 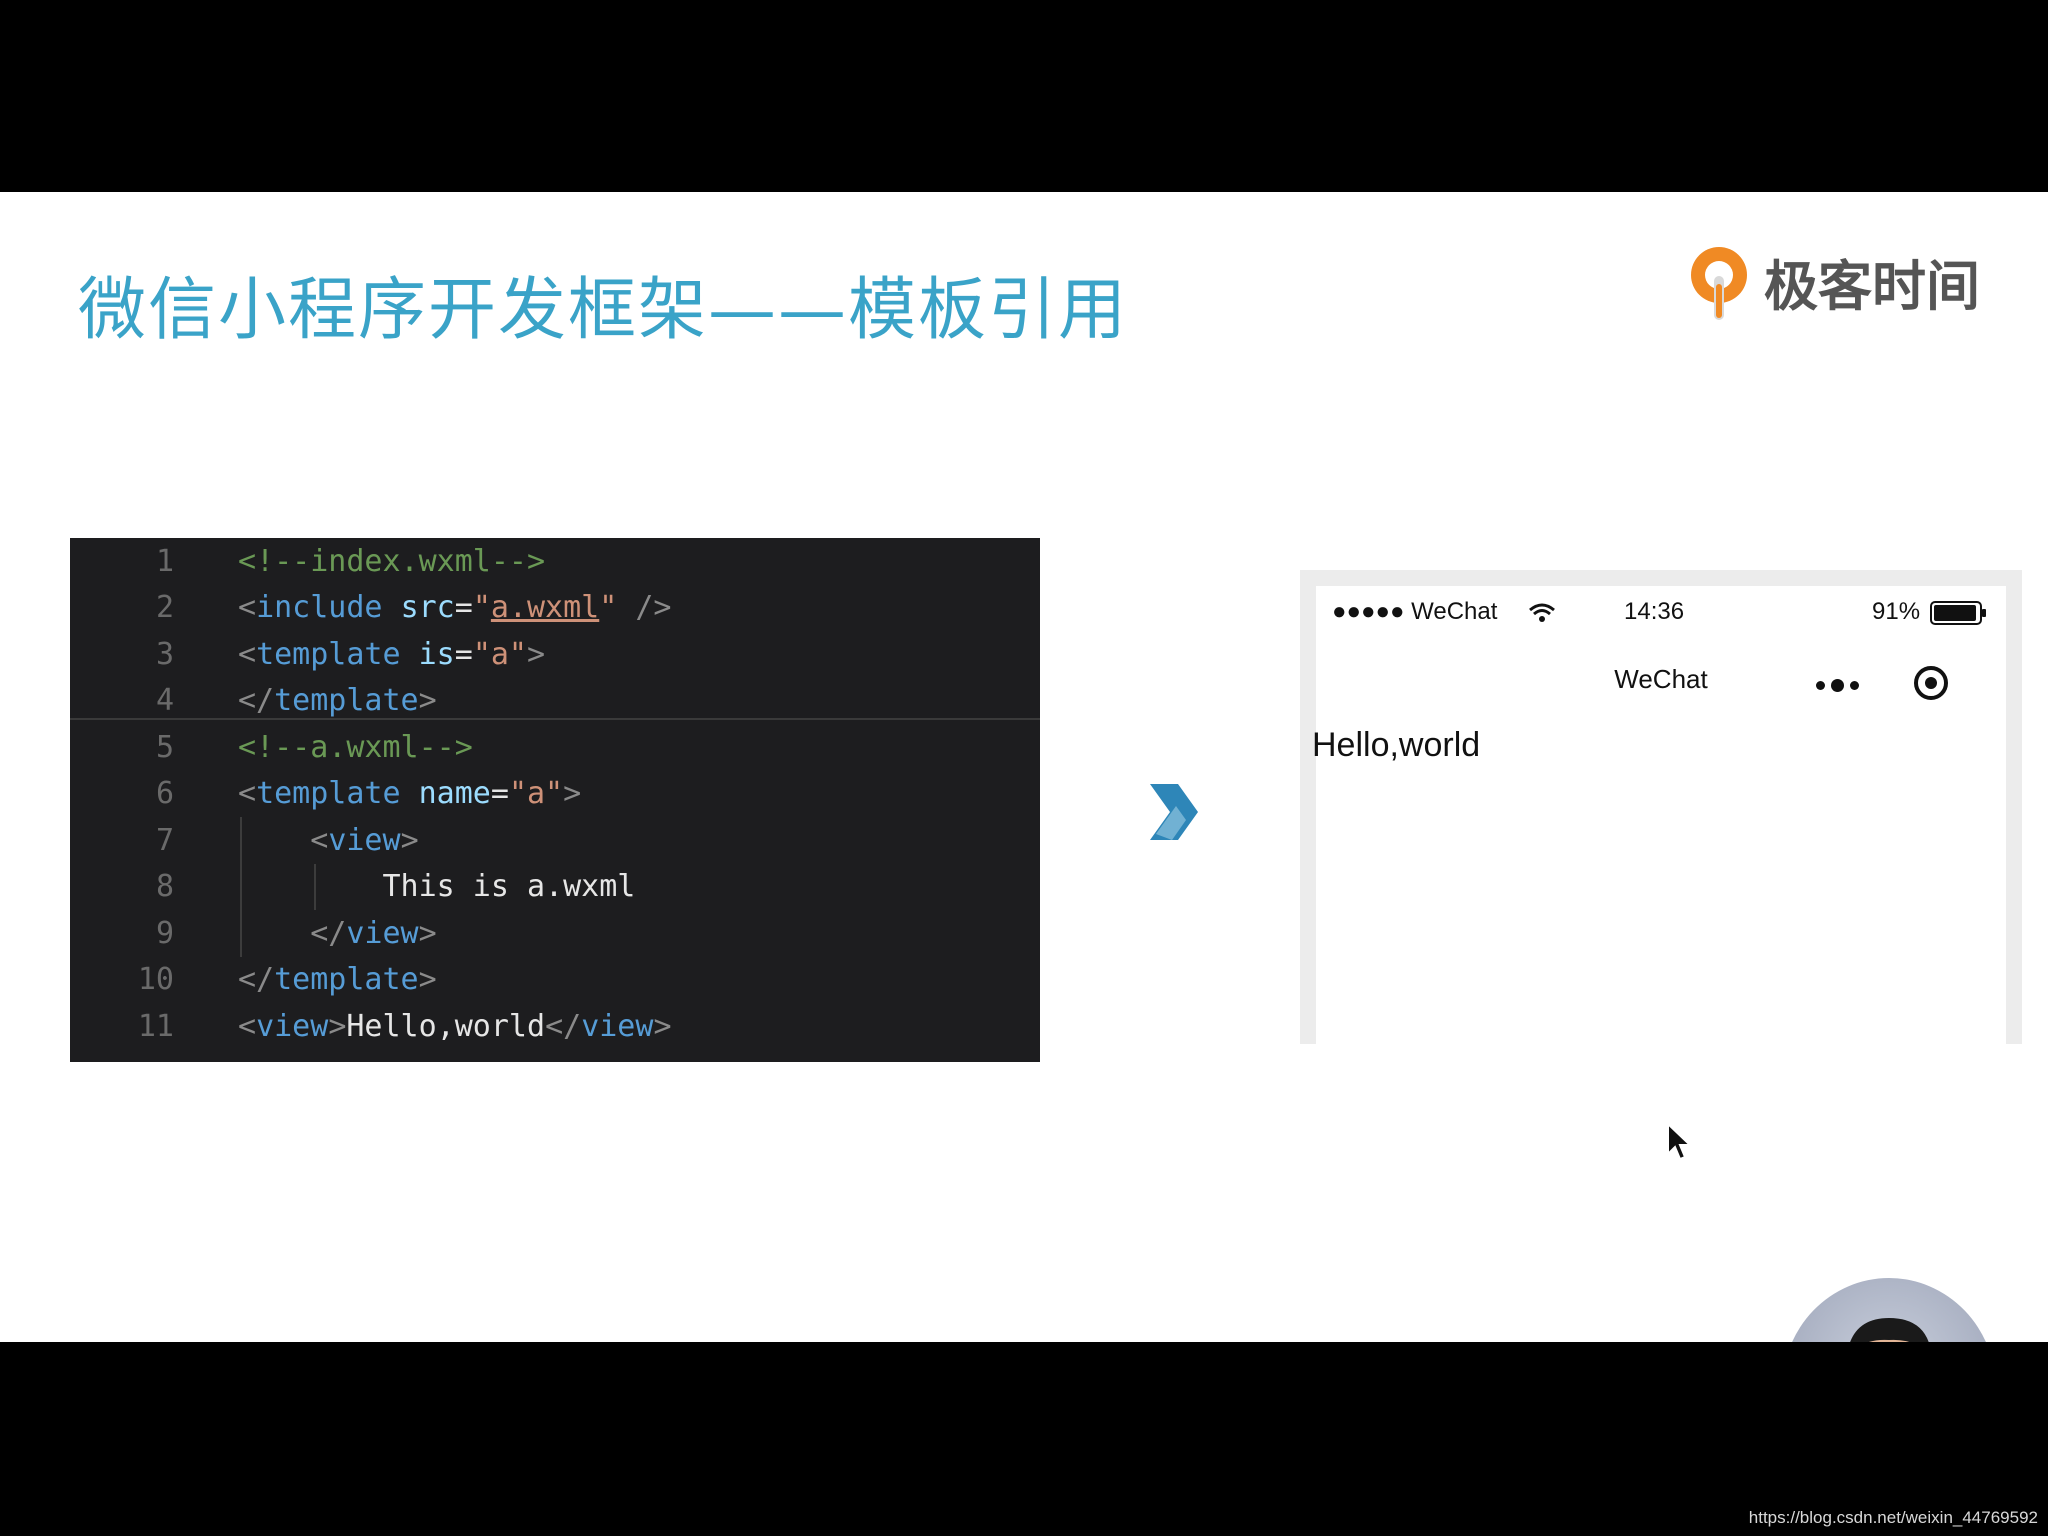 I want to click on logo-text: 极客时间, so click(x=1872, y=286).